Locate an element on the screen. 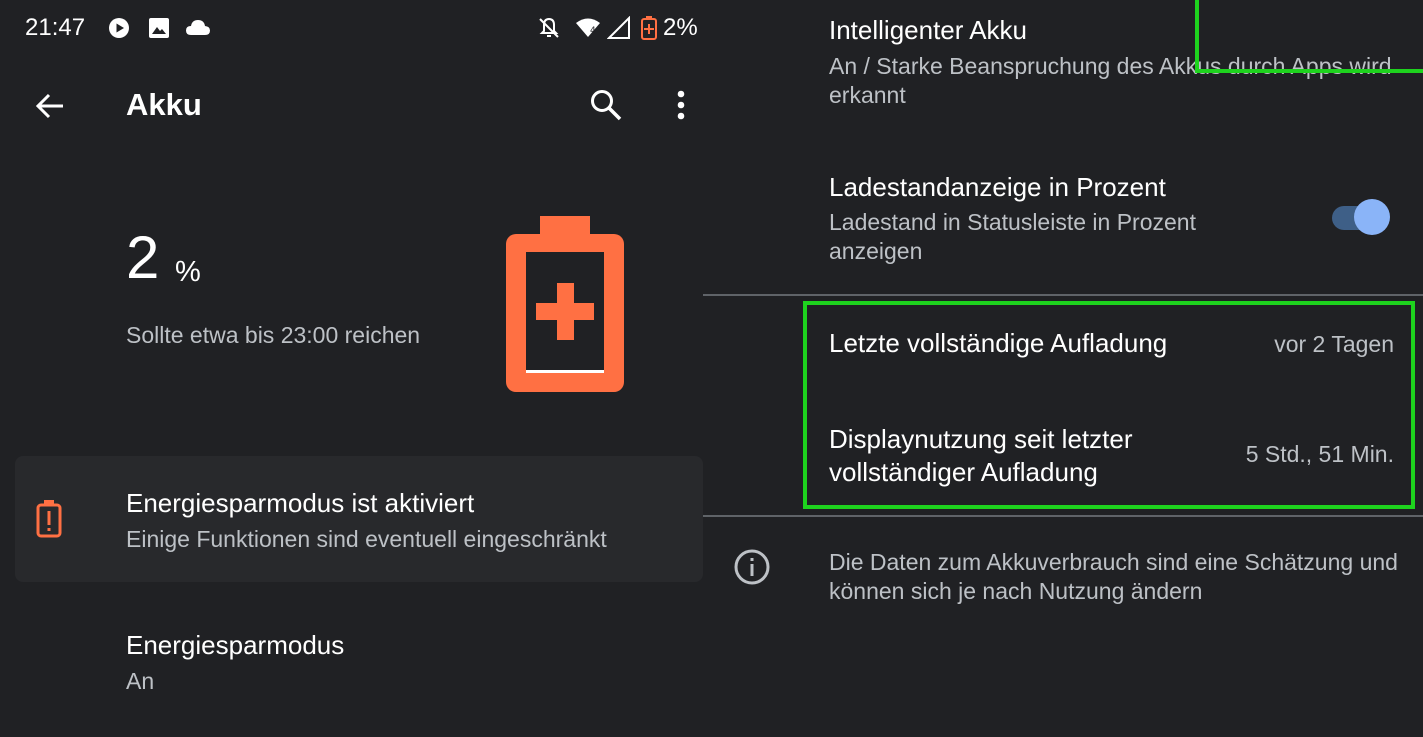 The height and width of the screenshot is (737, 1423). battery-charging-large-icon is located at coordinates (565, 306).